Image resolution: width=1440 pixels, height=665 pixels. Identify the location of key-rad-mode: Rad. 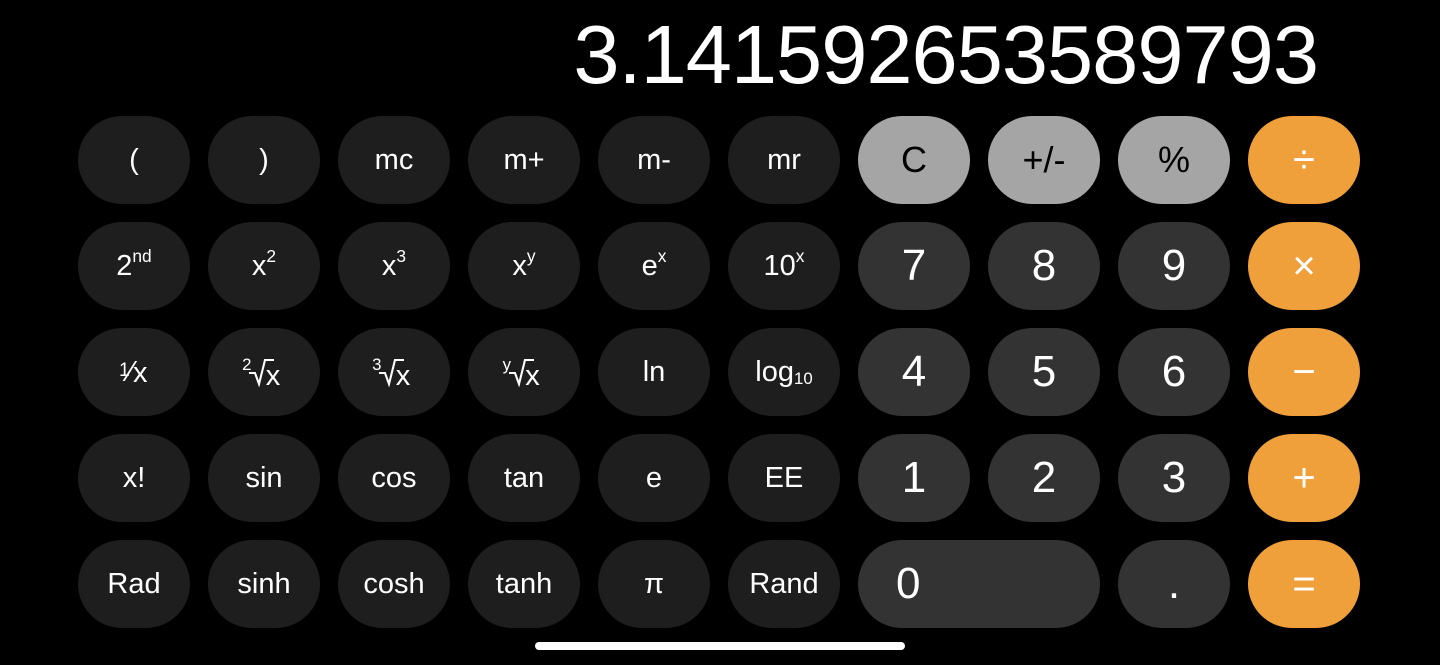
(134, 584).